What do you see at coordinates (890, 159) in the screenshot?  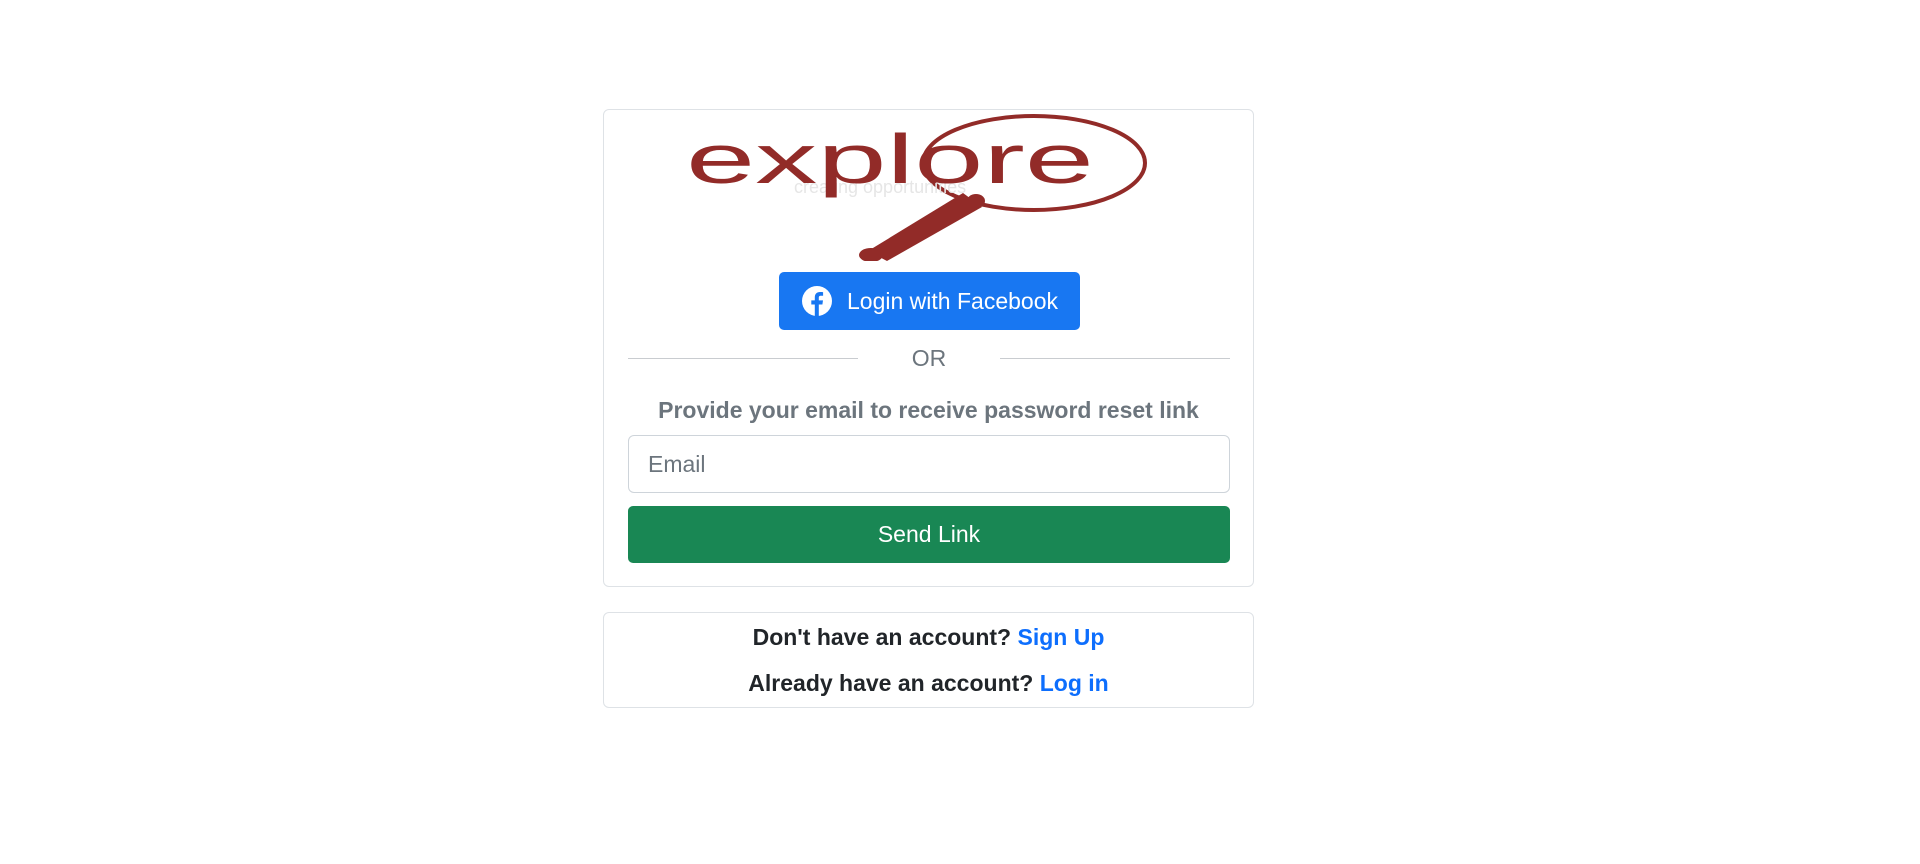 I see `logo-wordmark: explore` at bounding box center [890, 159].